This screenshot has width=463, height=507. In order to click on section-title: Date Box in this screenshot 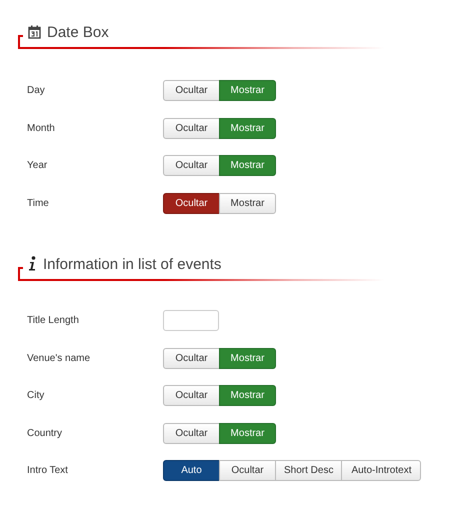, I will do `click(78, 32)`.